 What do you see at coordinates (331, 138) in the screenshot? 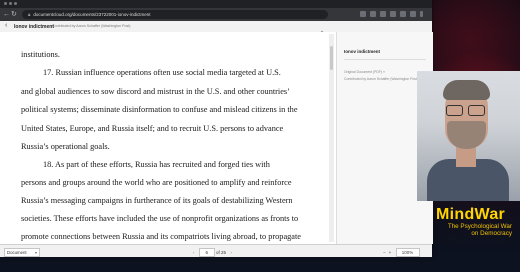
I see `document-scrollbar` at bounding box center [331, 138].